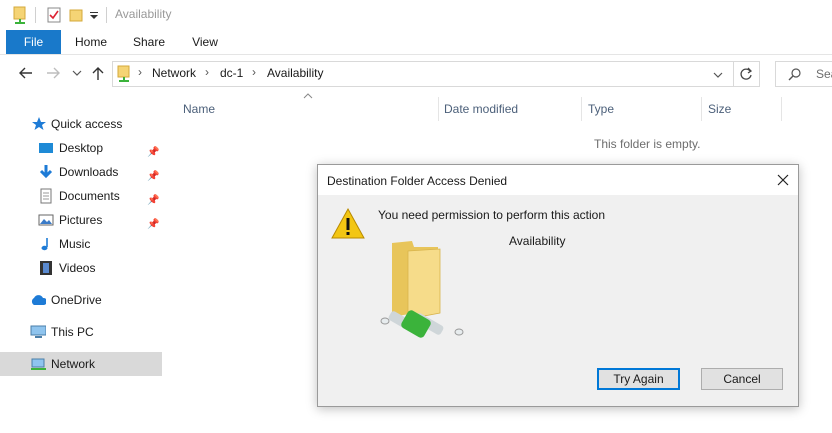  What do you see at coordinates (718, 75) in the screenshot?
I see `address-dropdown-icon` at bounding box center [718, 75].